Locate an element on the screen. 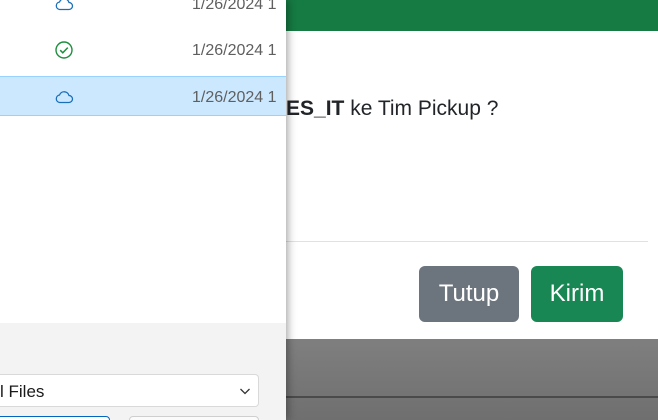 The width and height of the screenshot is (658, 420). check-circle-icon is located at coordinates (64, 50).